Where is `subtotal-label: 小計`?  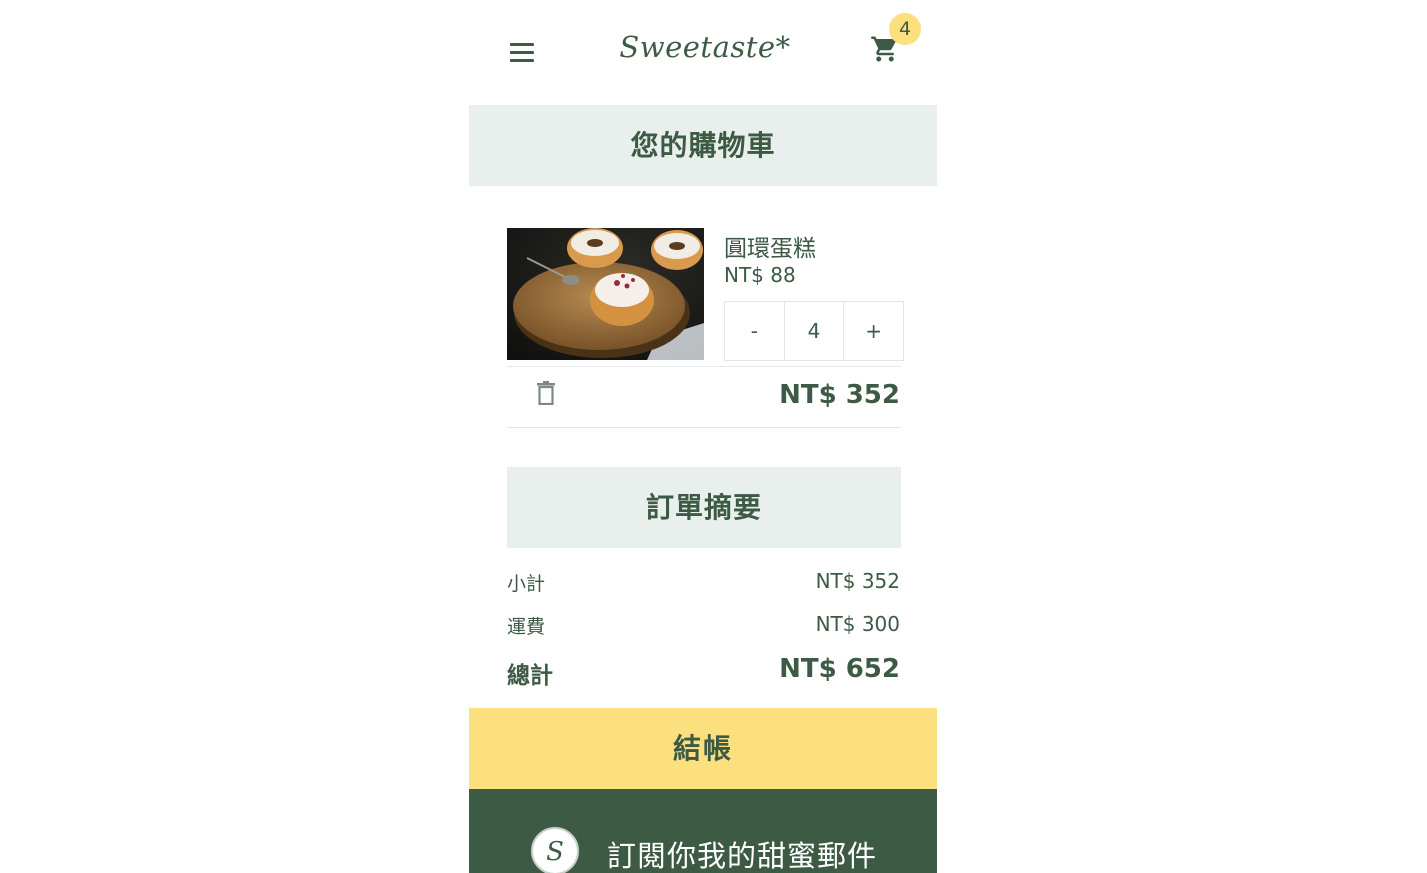
subtotal-label: 小計 is located at coordinates (526, 584).